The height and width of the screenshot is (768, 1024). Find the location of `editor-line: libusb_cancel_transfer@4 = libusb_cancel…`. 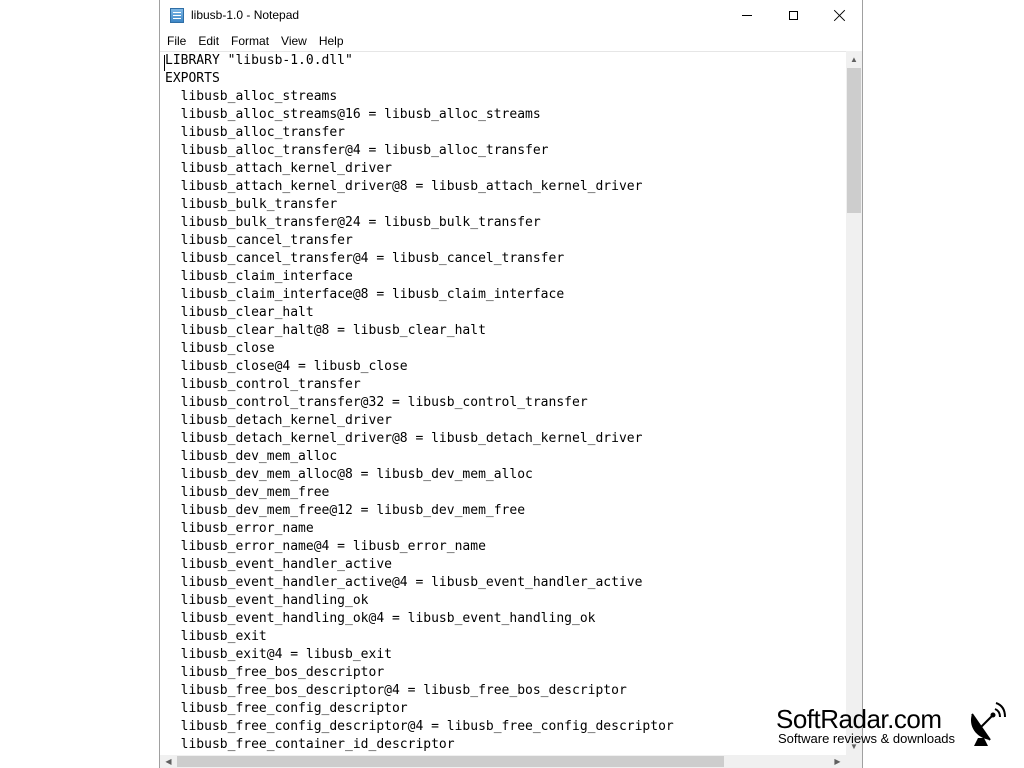

editor-line: libusb_cancel_transfer@4 = libusb_cancel… is located at coordinates (505, 259).